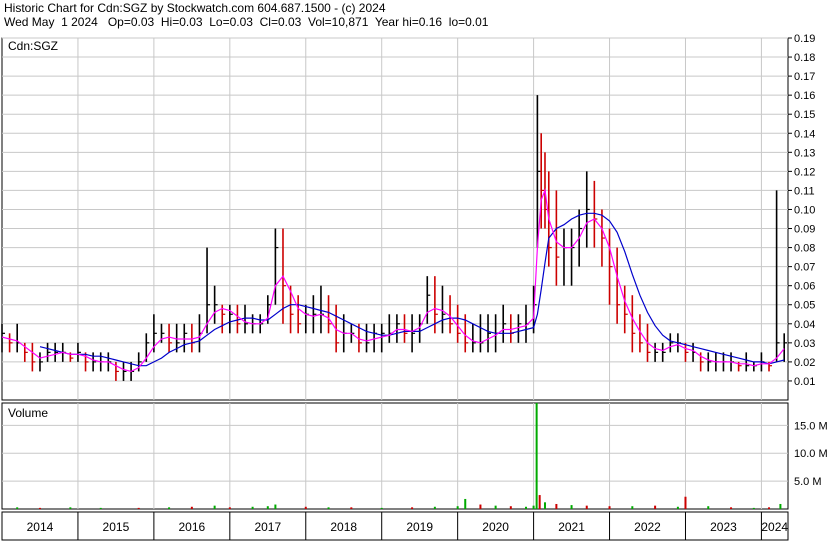  I want to click on price-y-tick-label: 0.08, so click(804, 249).